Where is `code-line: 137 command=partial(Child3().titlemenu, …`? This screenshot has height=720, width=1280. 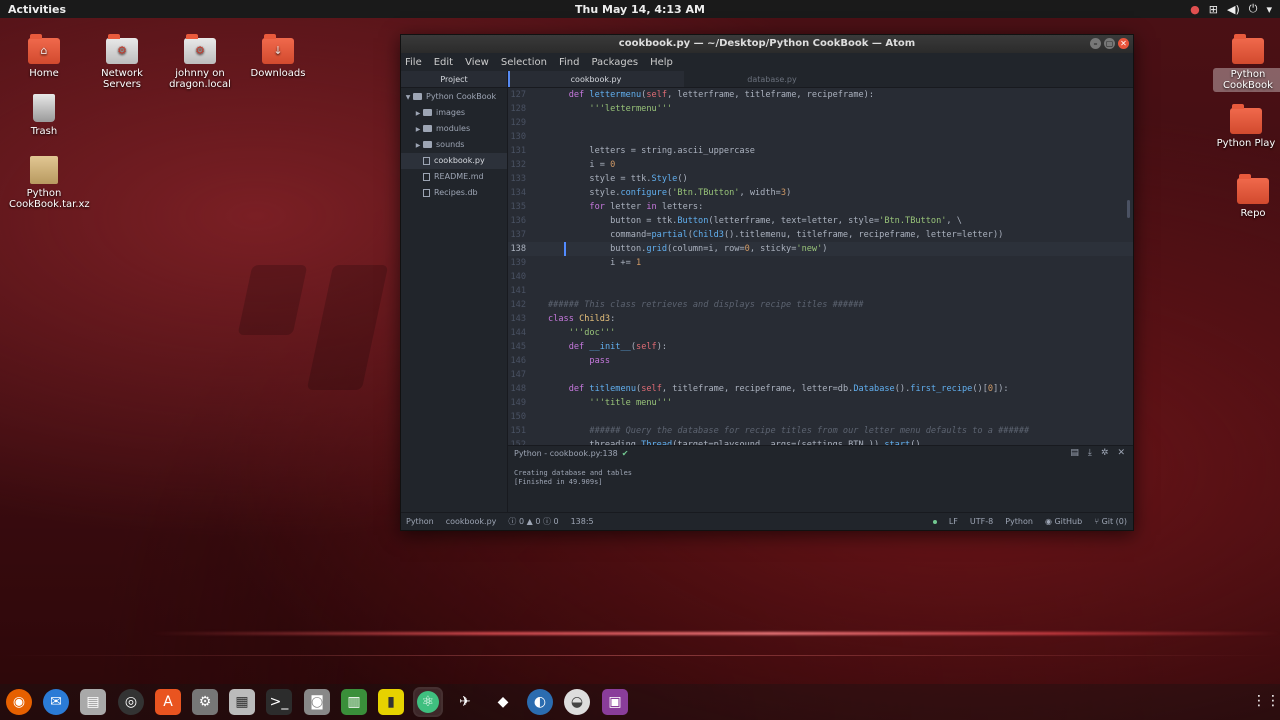
code-line: 137 command=partial(Child3().titlemenu, … is located at coordinates (820, 235).